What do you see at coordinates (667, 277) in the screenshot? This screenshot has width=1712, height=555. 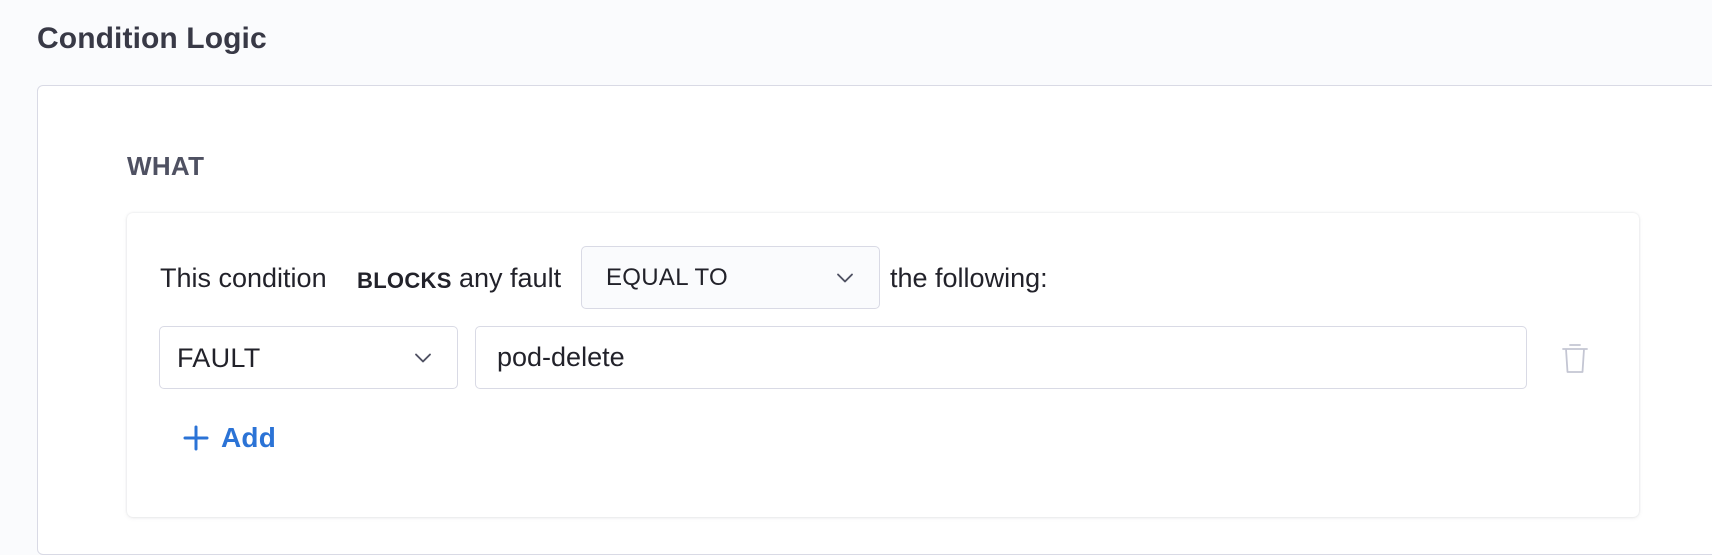 I see `operator-select-value: EQUAL TO` at bounding box center [667, 277].